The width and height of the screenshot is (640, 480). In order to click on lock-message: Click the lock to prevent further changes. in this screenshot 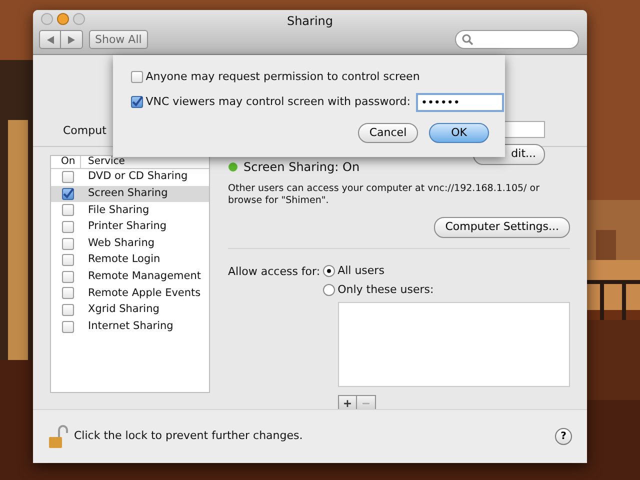, I will do `click(188, 436)`.